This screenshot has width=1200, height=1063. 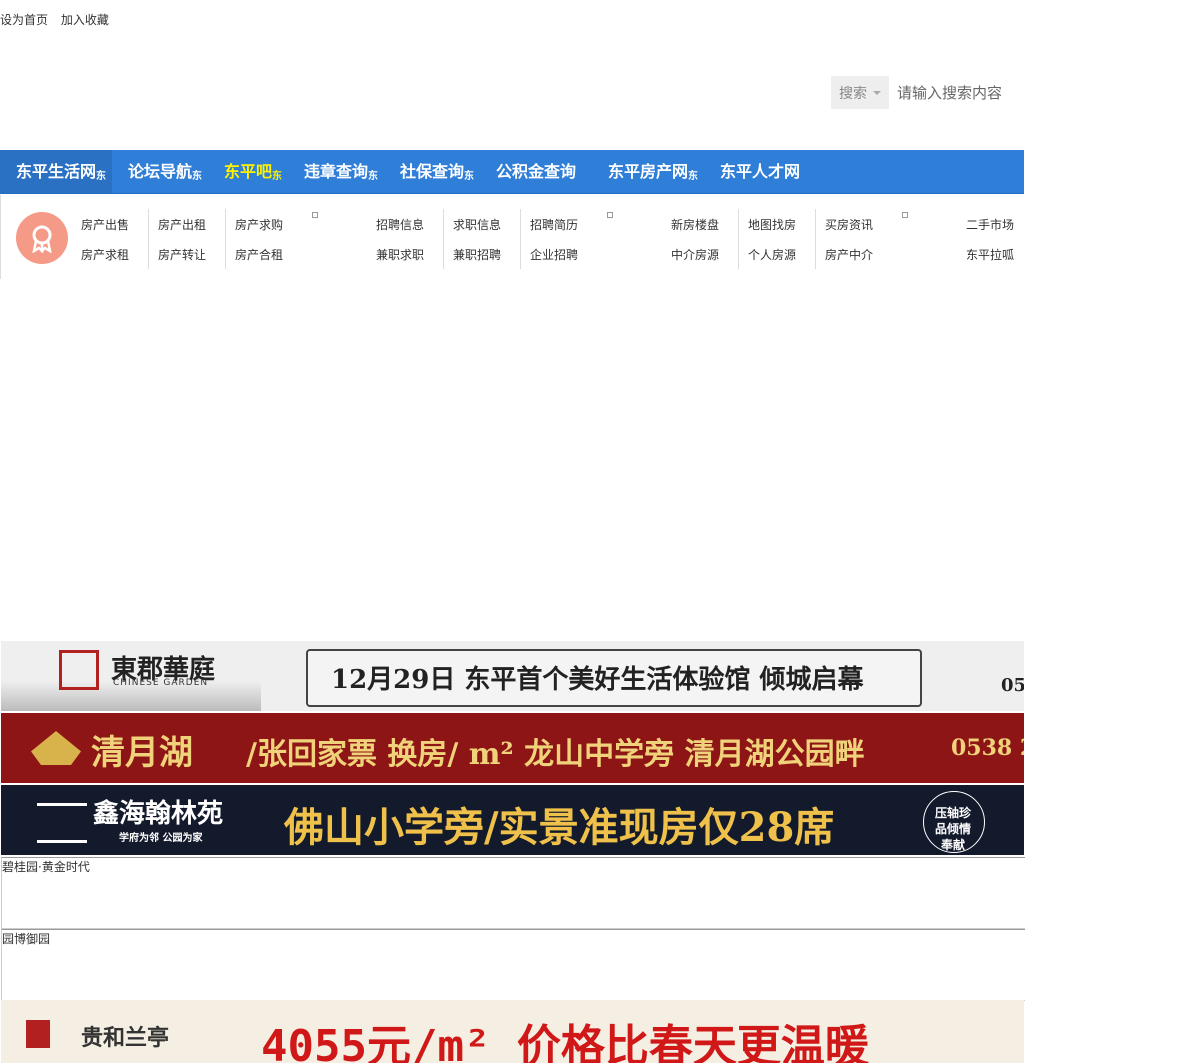 I want to click on text-ad-label: 碧桂园·黄金时代, so click(x=46, y=867).